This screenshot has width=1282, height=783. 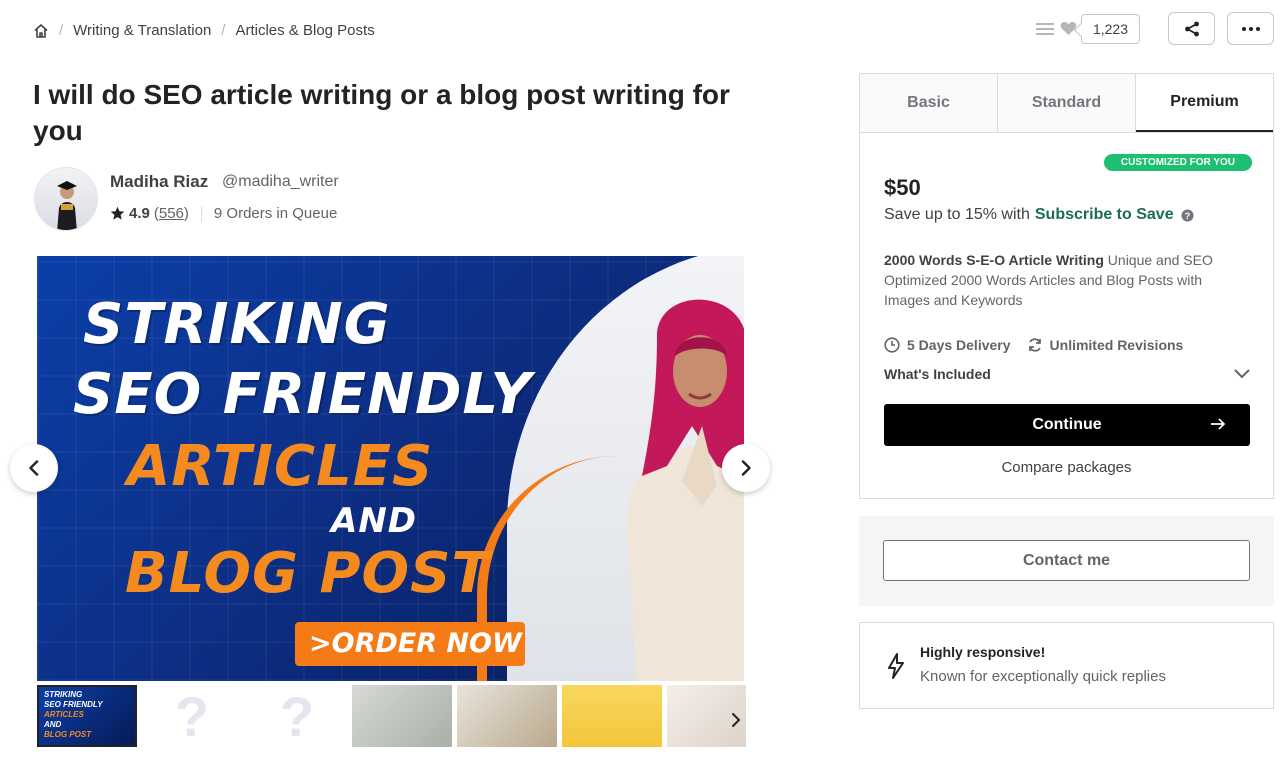 I want to click on whats-included-label: What's Included, so click(x=937, y=374).